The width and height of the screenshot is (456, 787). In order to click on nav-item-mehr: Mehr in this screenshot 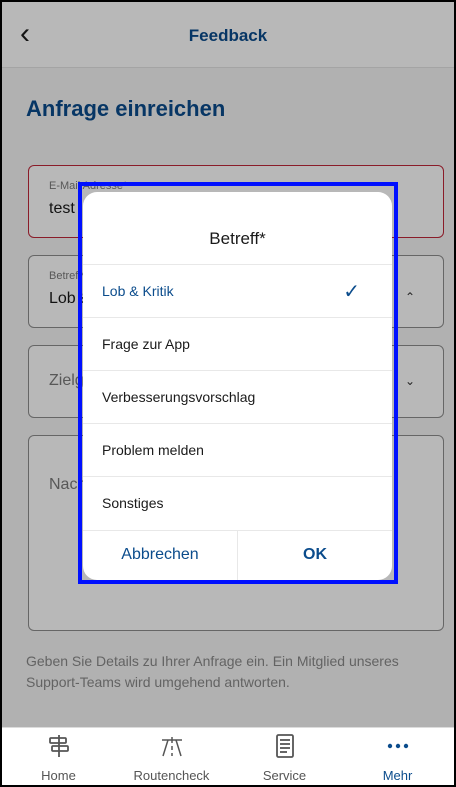, I will do `click(397, 756)`.